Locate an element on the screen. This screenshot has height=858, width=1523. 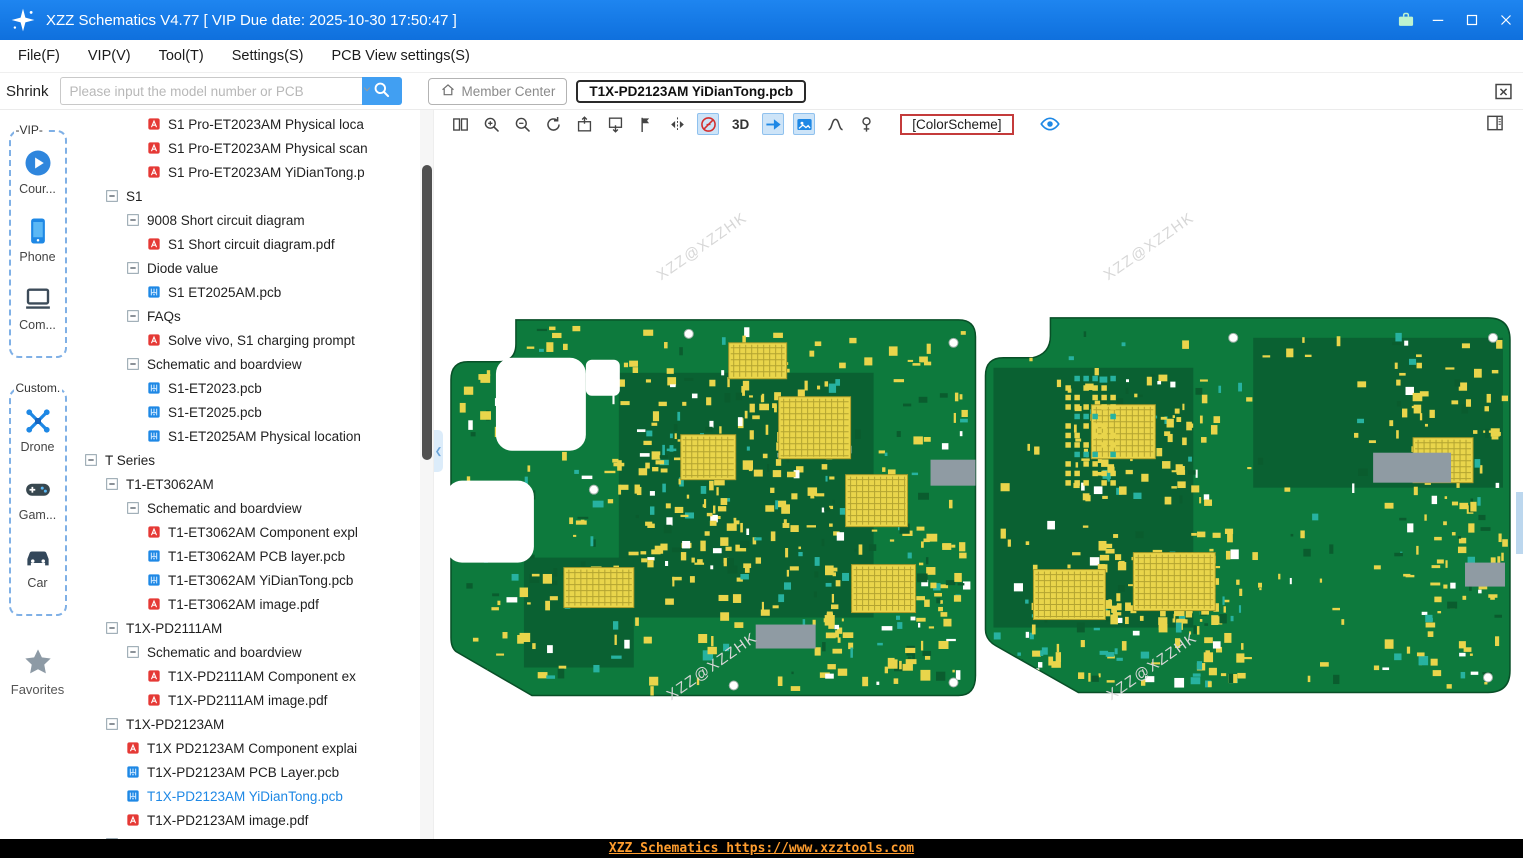
tree-item: S1 Pro-ET2023AM Physical loca is located at coordinates (247, 124).